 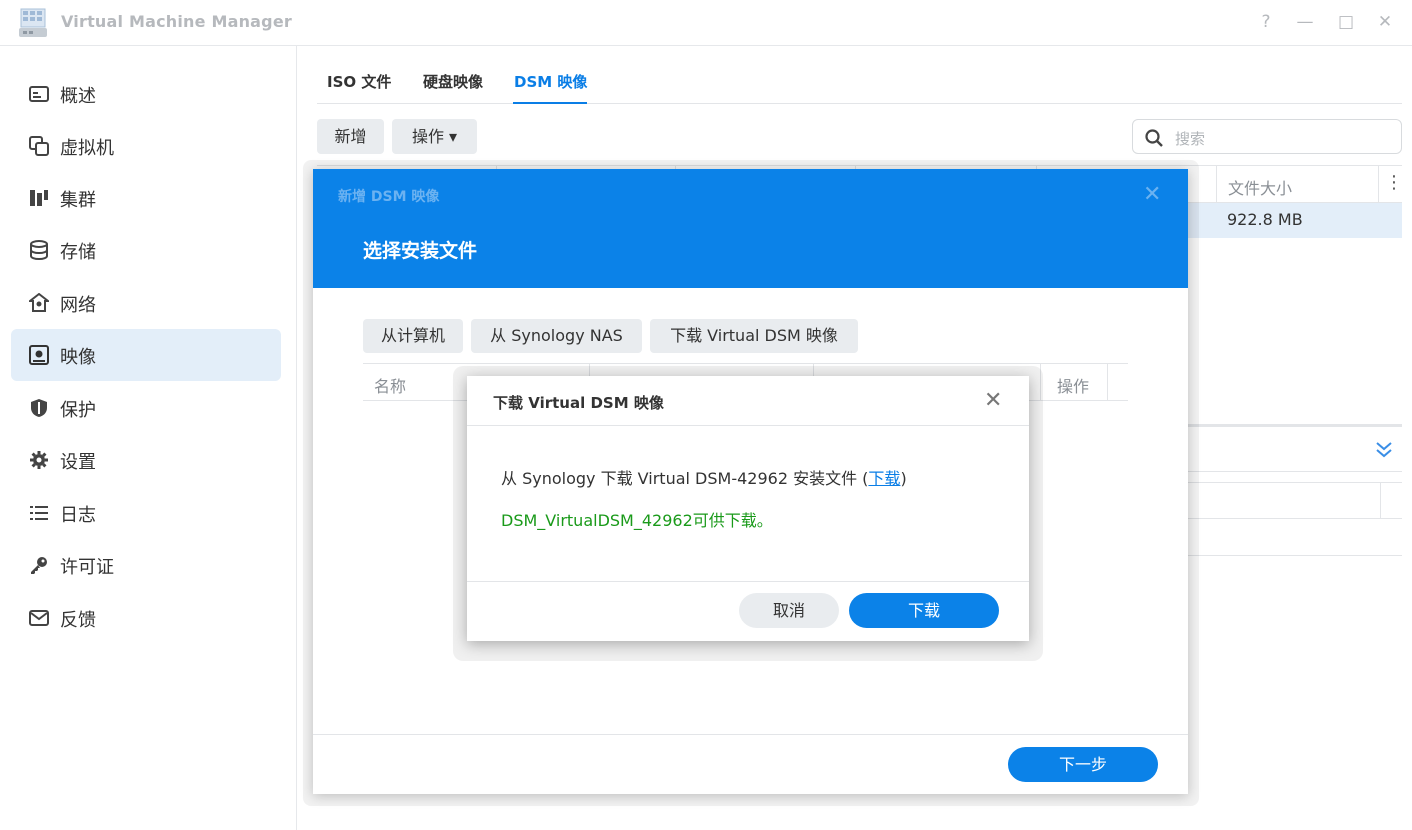 I want to click on app-title: Virtual Machine Manager, so click(x=176, y=21).